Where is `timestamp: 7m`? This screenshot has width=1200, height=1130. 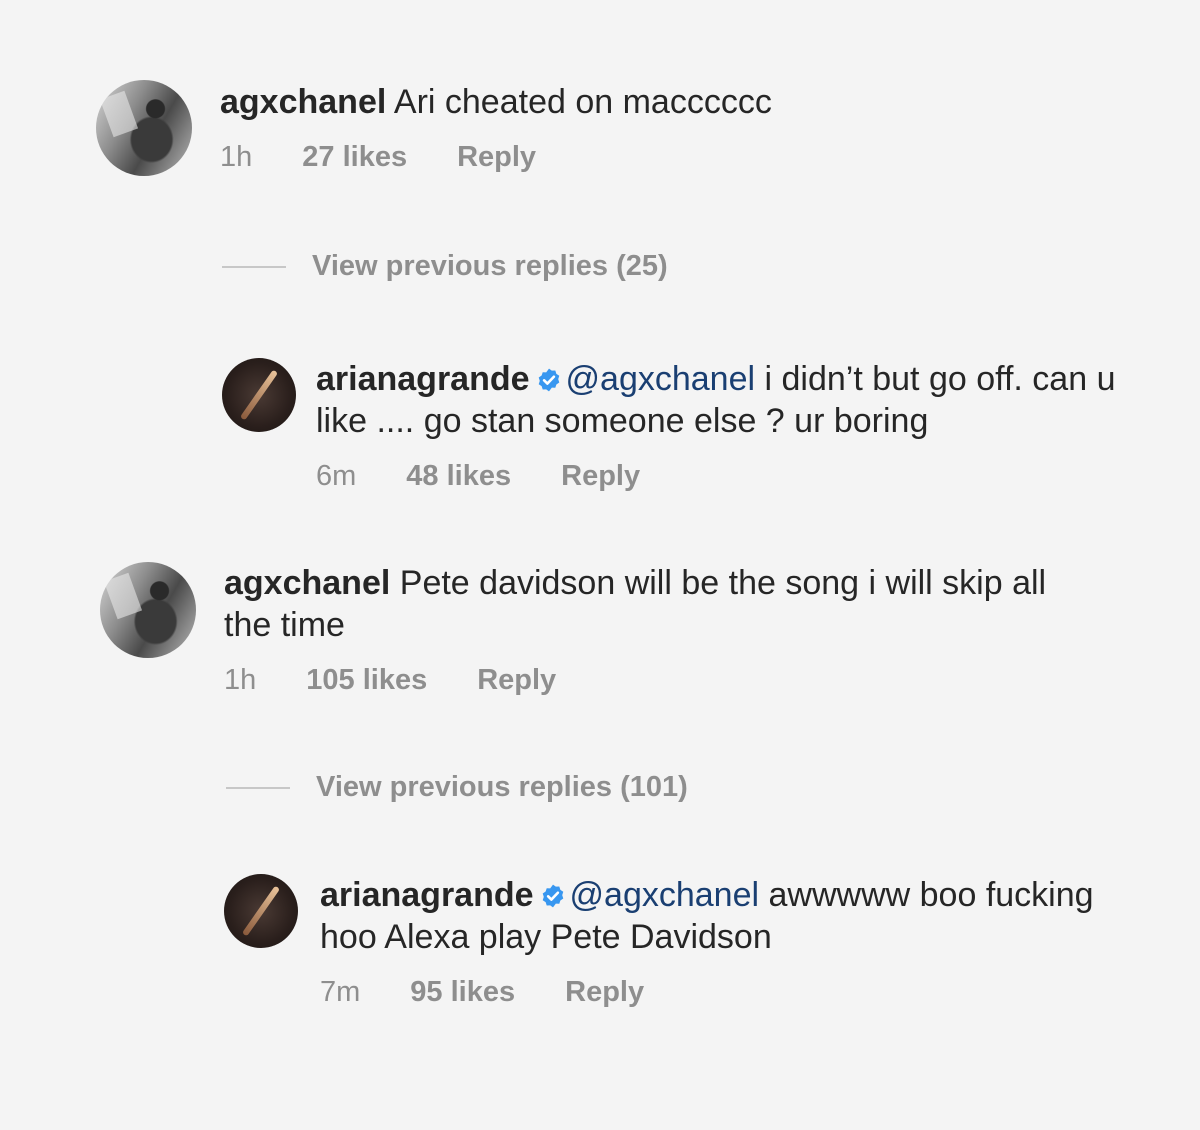
timestamp: 7m is located at coordinates (340, 992).